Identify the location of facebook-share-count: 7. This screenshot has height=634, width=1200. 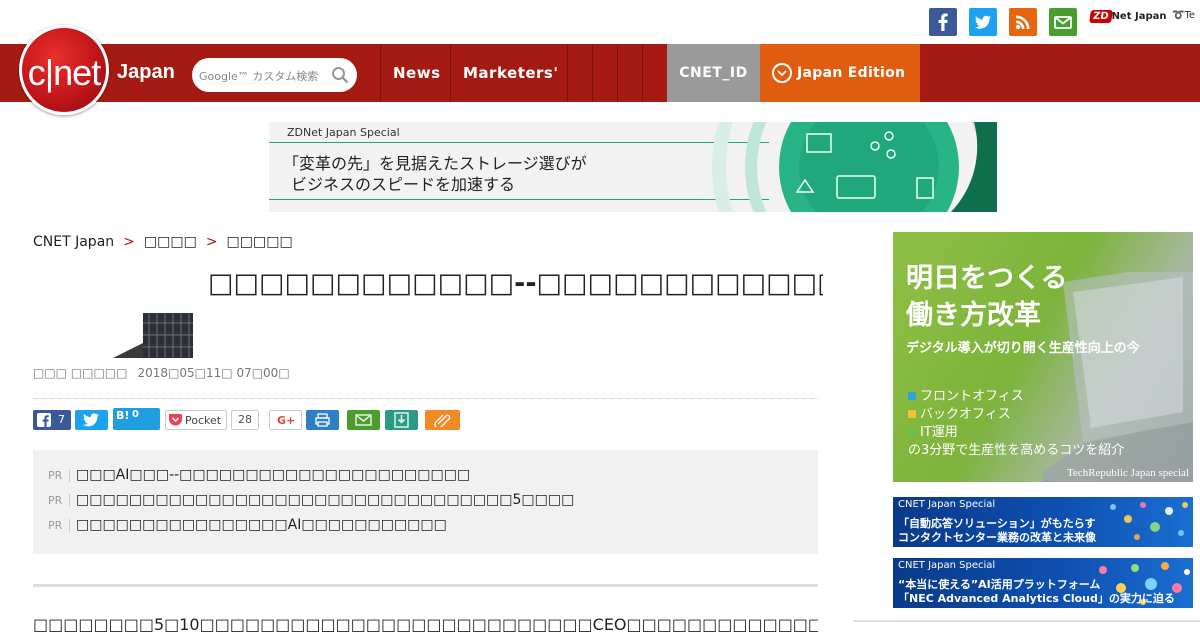
(61, 419).